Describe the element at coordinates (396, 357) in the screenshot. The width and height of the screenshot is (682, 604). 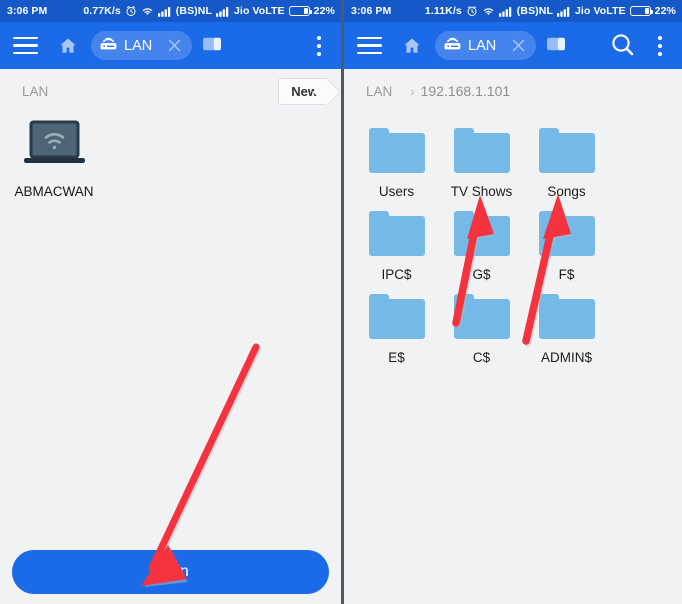
I see `folder-name: E$` at that location.